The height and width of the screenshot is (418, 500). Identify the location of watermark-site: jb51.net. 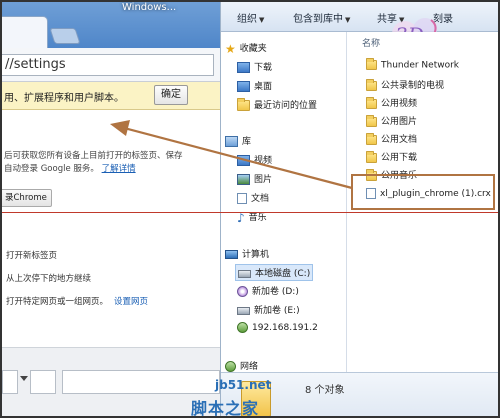
(243, 385).